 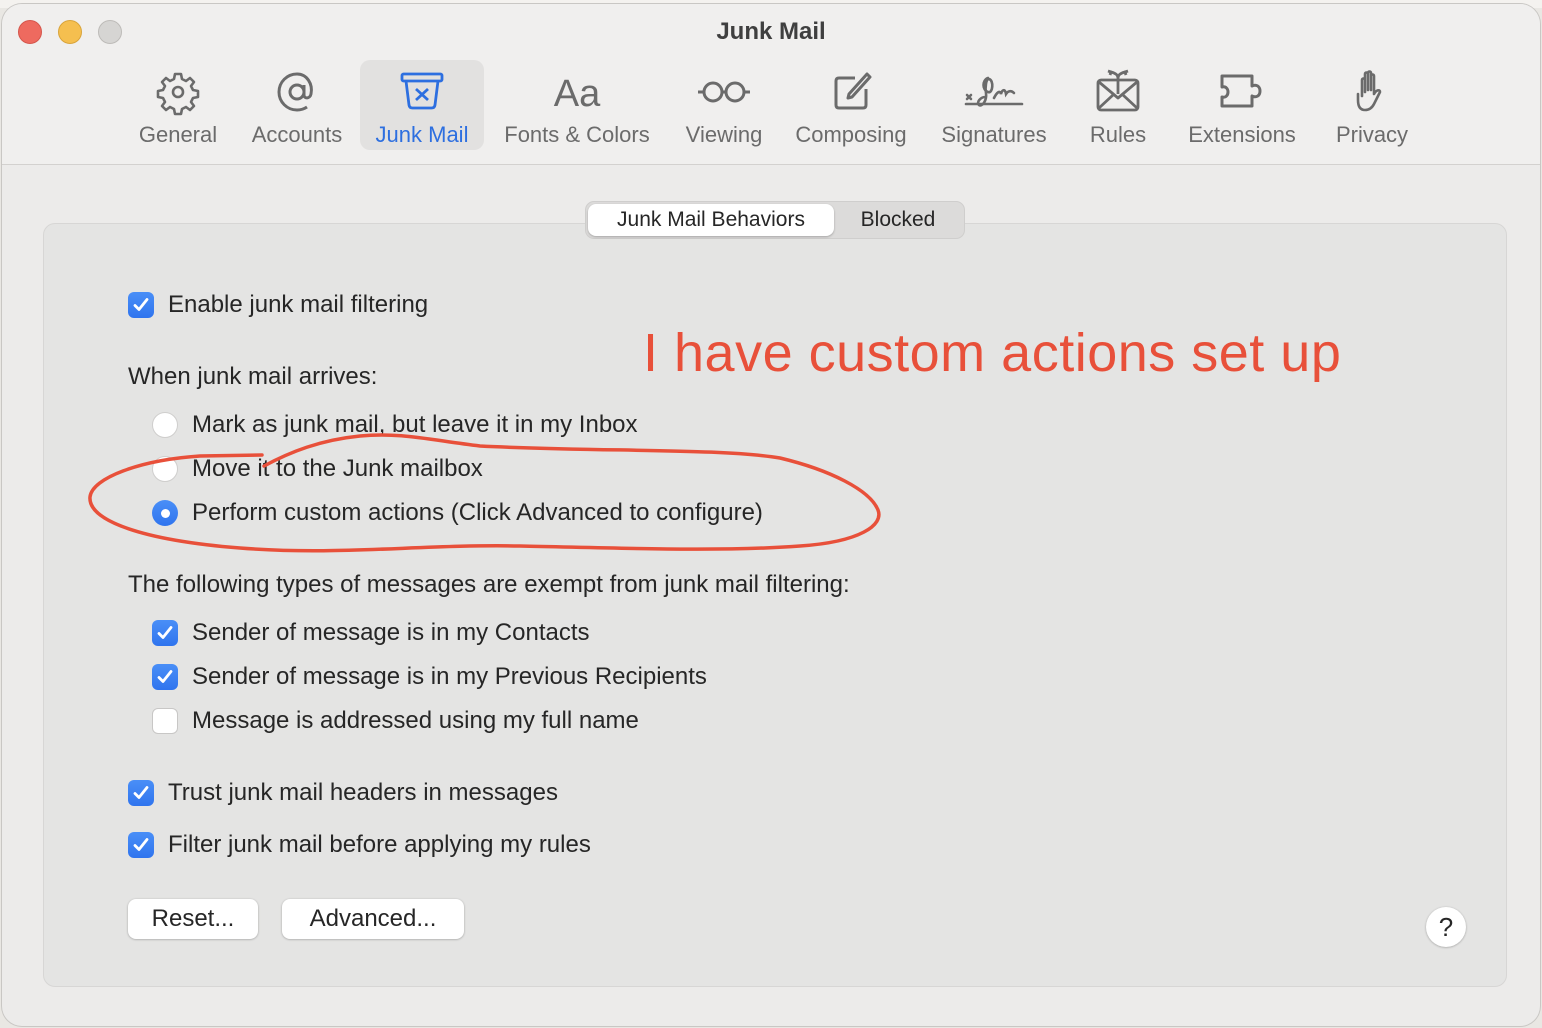 I want to click on enable-filtering-row: Enable junk mail filtering, so click(x=278, y=305).